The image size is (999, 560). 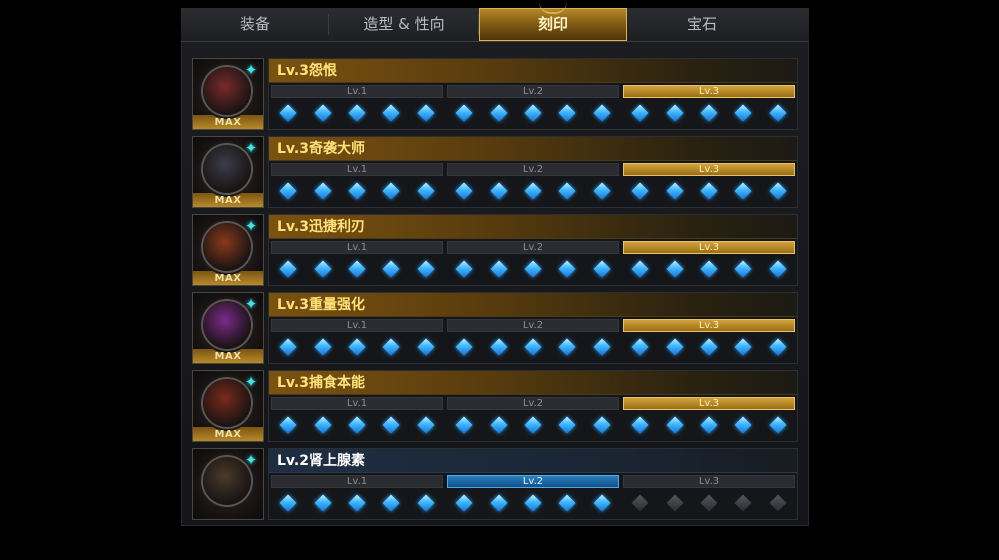 I want to click on engraving-row: ✦ Lv.2肾上腺素 Lv.1 Lv.2 Lv.3, so click(x=494, y=484).